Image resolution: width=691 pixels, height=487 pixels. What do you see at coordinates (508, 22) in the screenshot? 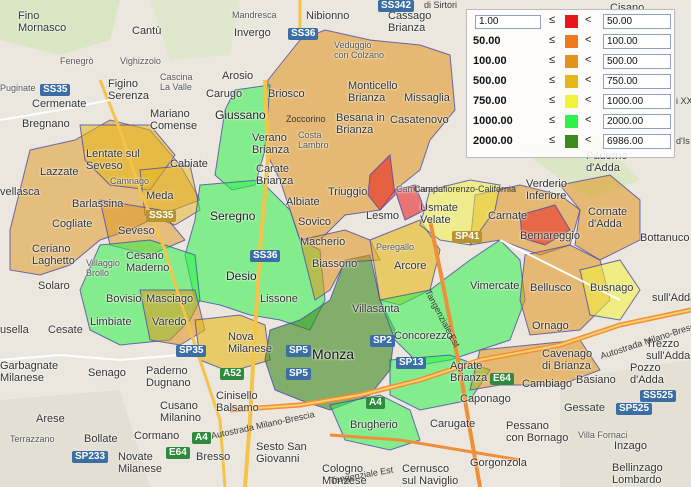
I see `legend-min-input: 1.00` at bounding box center [508, 22].